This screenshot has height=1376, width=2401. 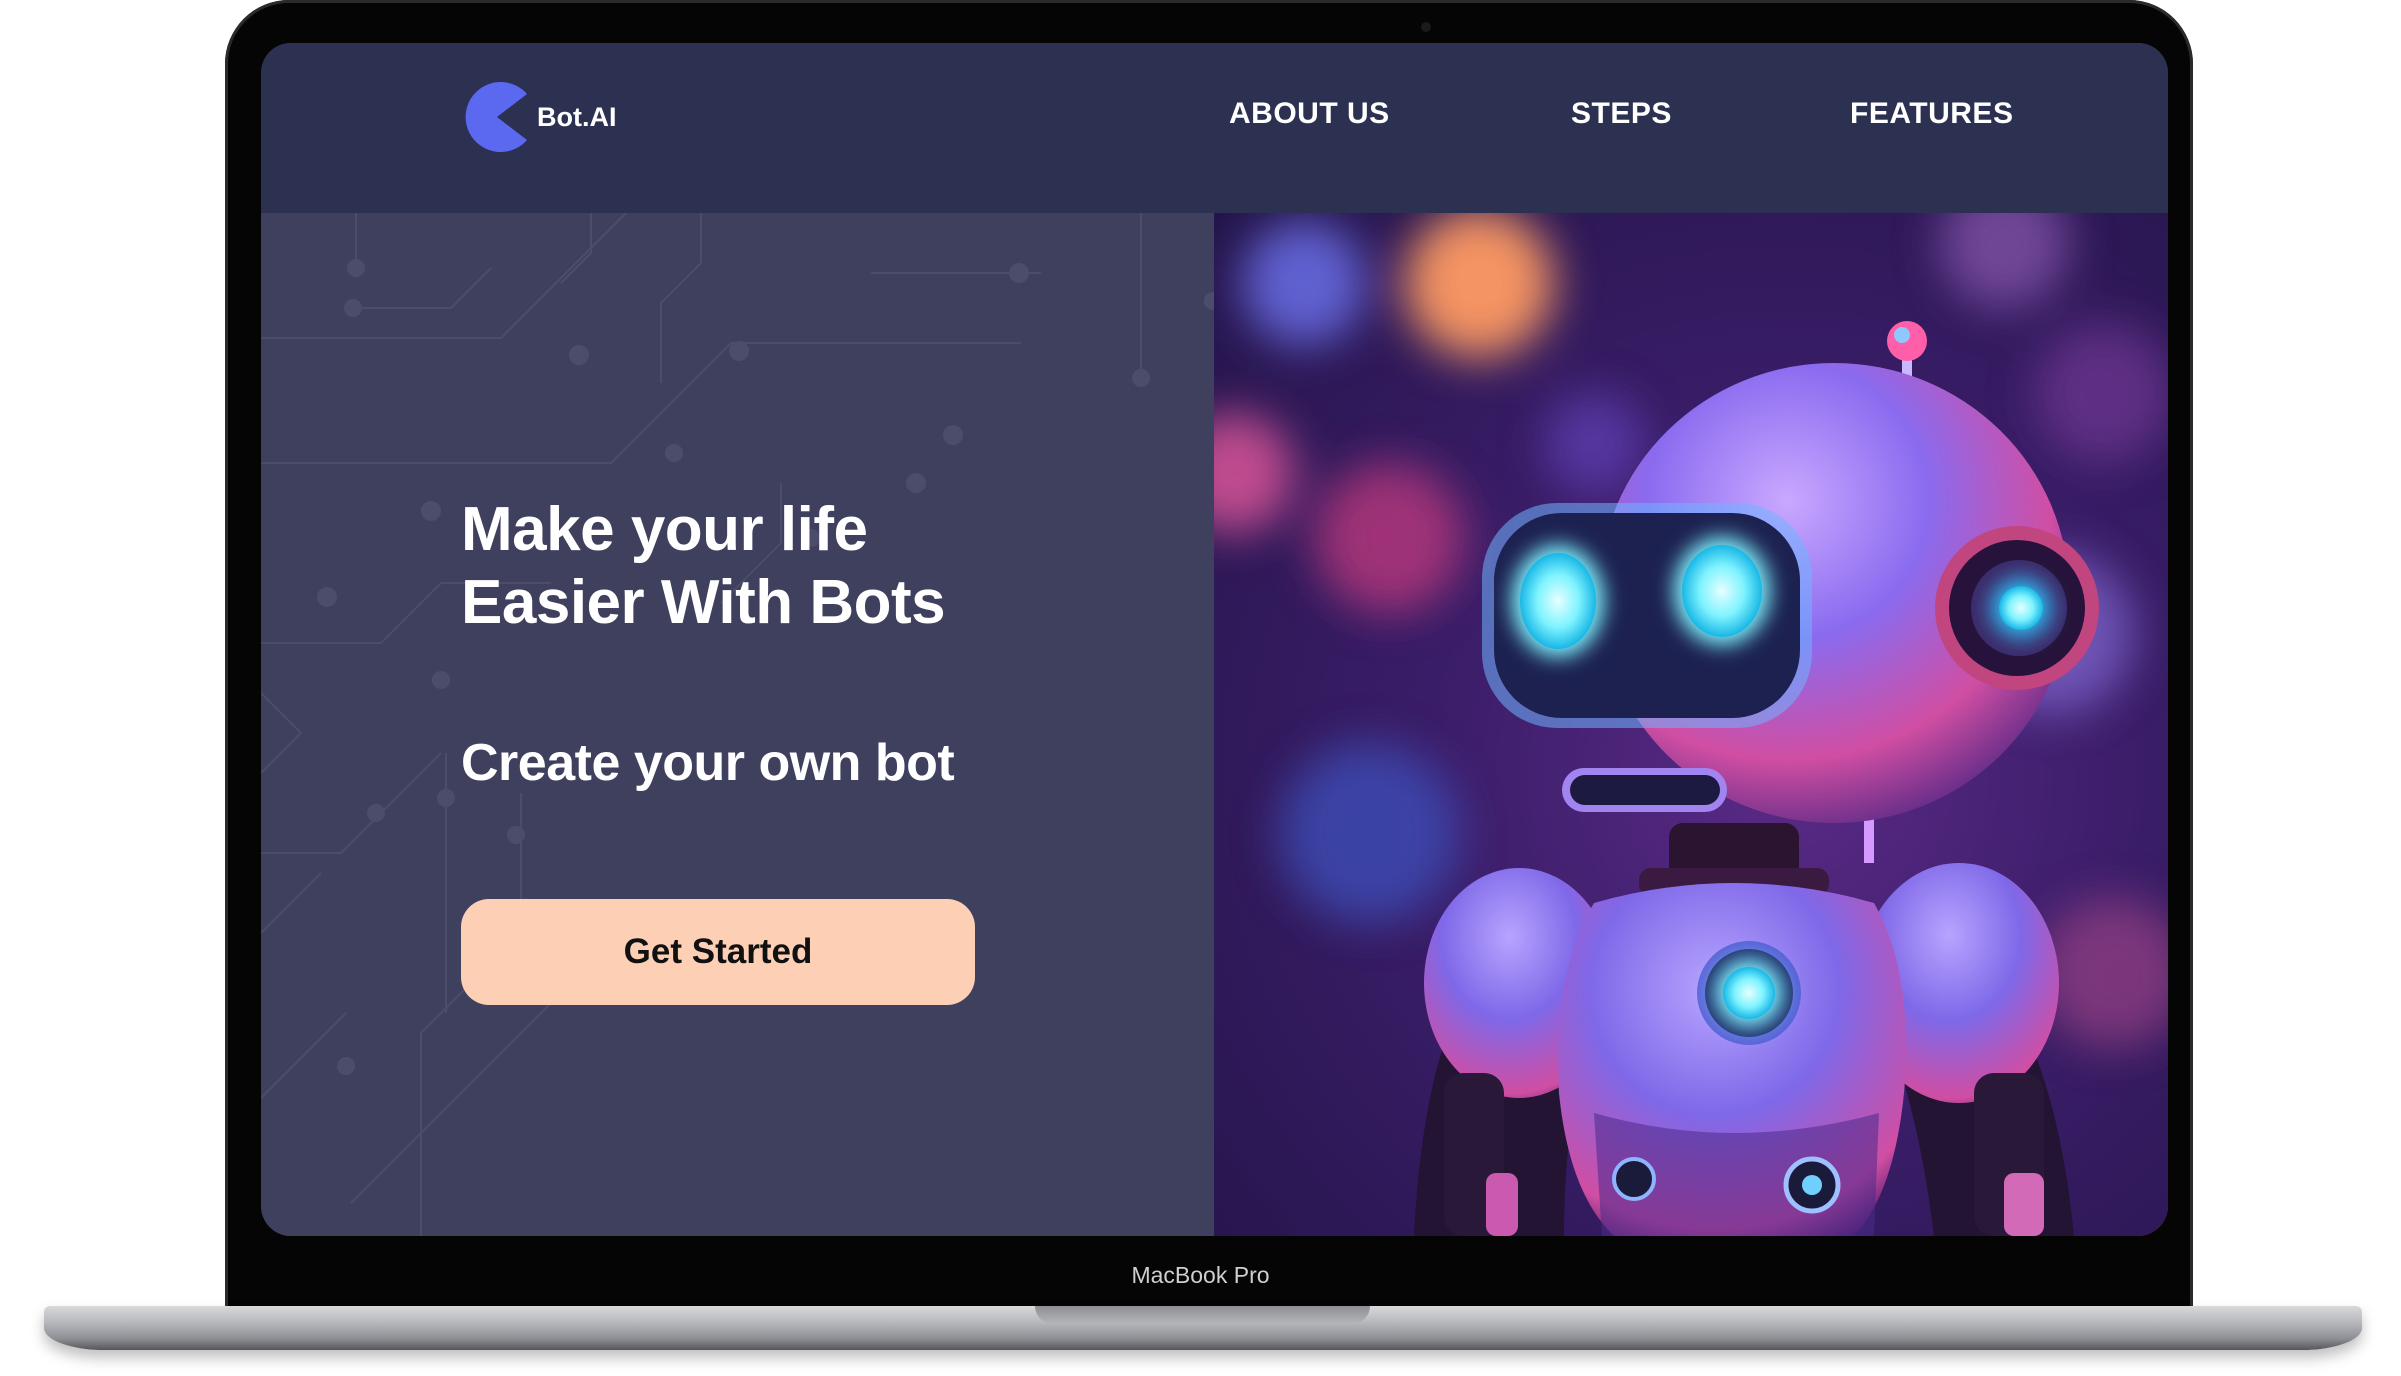 I want to click on device-label: MacBook Pro, so click(x=1200, y=1275).